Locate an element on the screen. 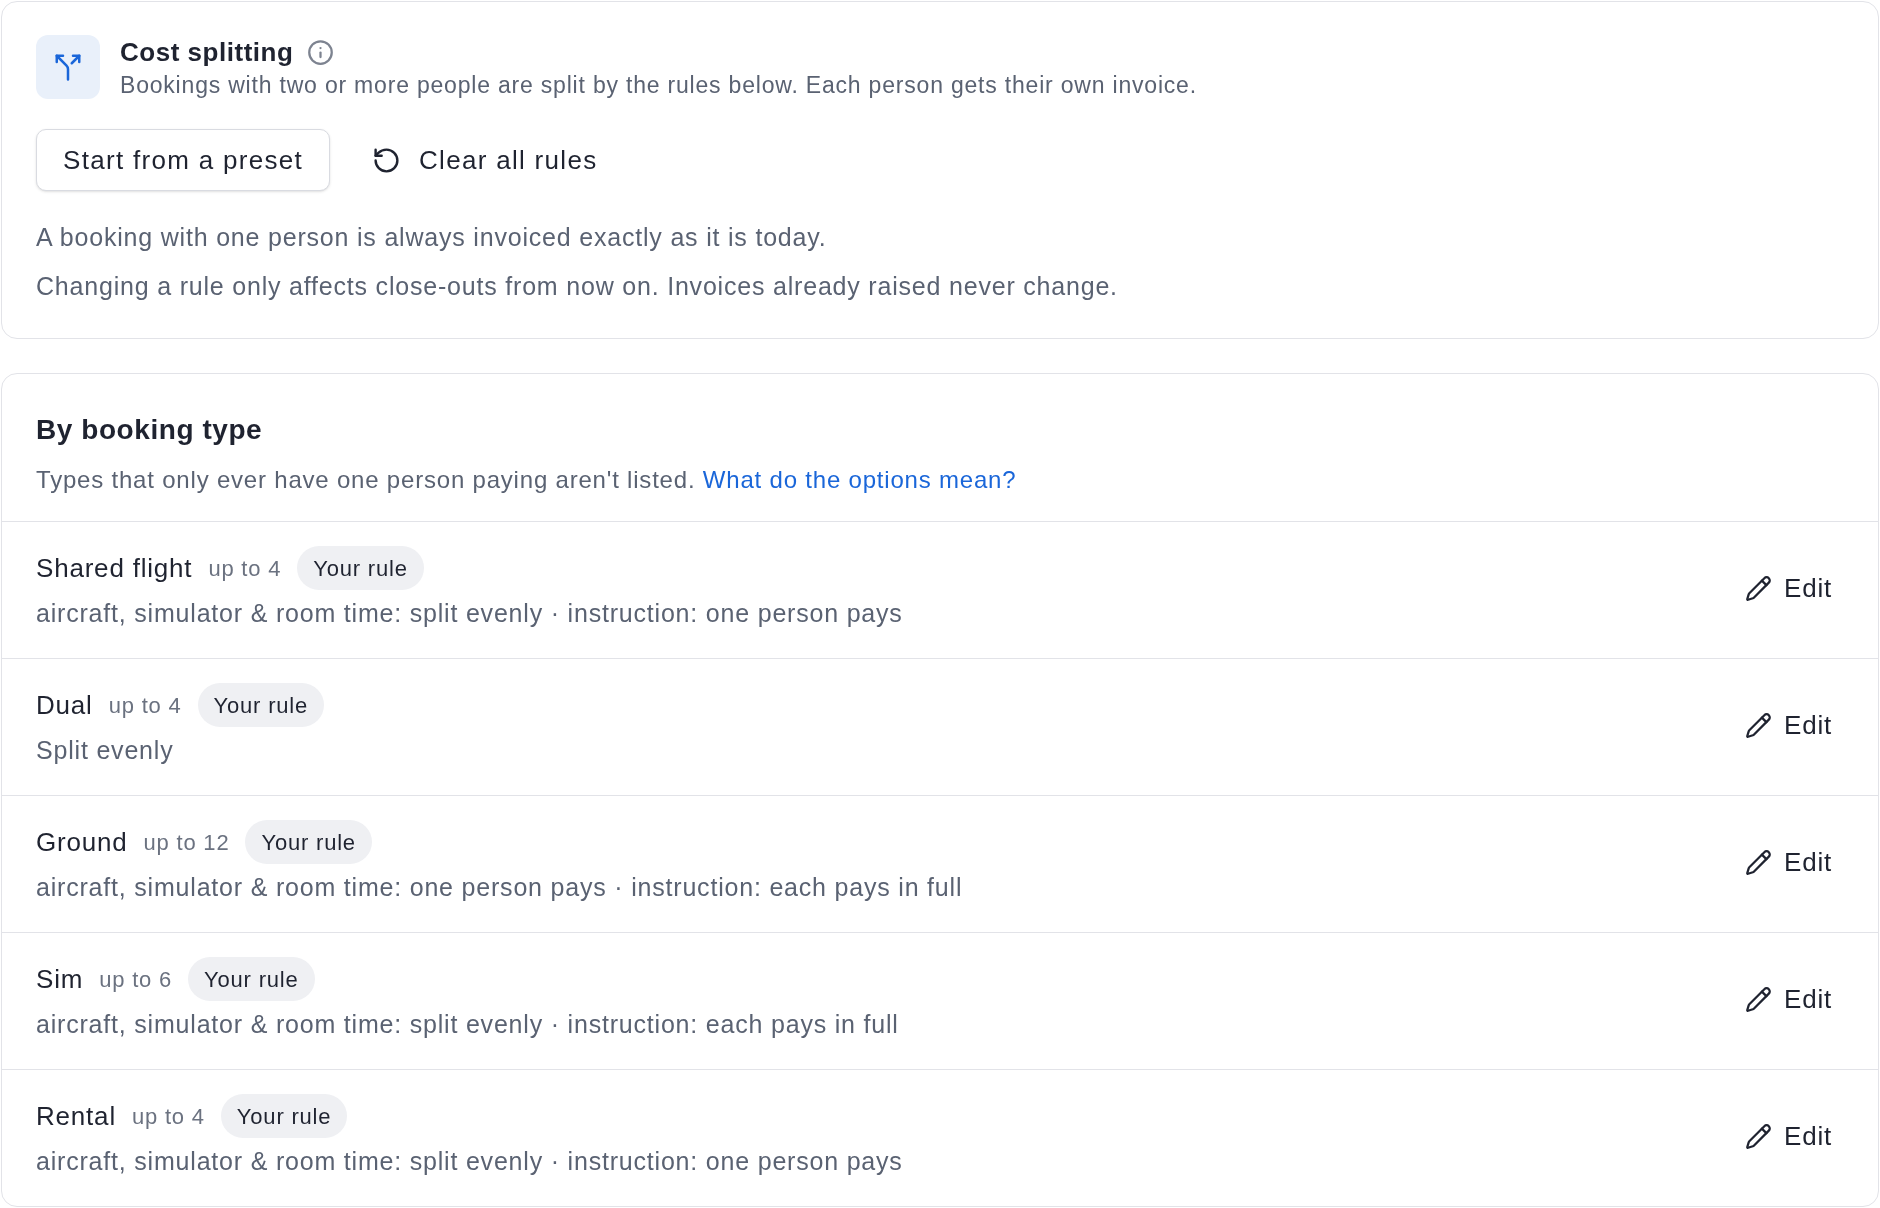 The height and width of the screenshot is (1208, 1880). section-description: Types that only ever have one person paying aren't listed. What do the options mean? is located at coordinates (527, 480).